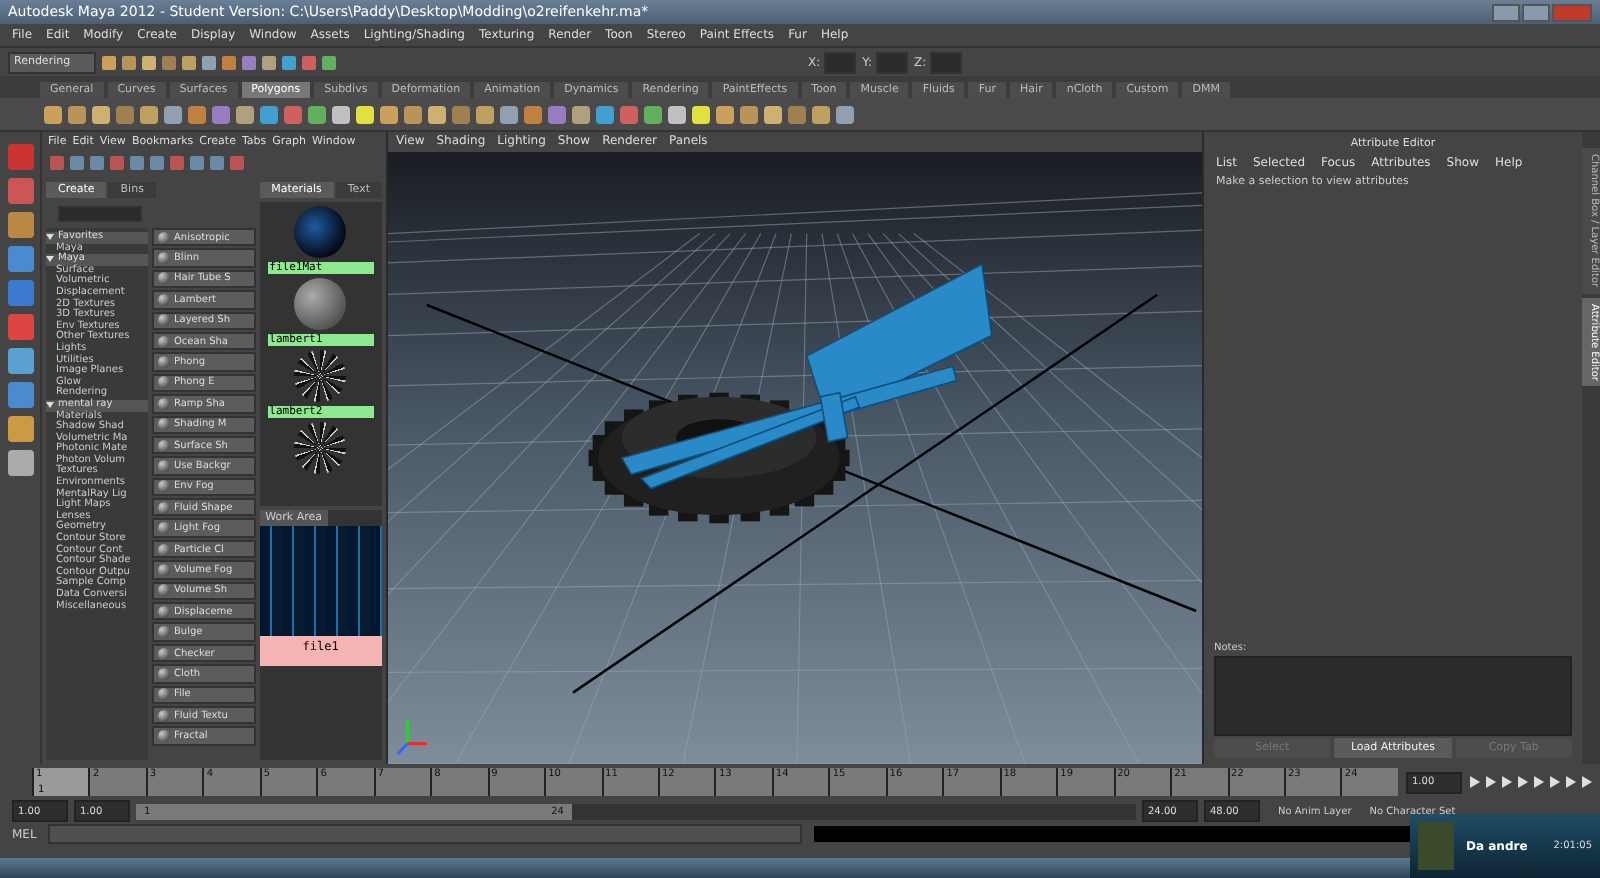 Image resolution: width=1600 pixels, height=878 pixels. I want to click on close-button, so click(1572, 12).